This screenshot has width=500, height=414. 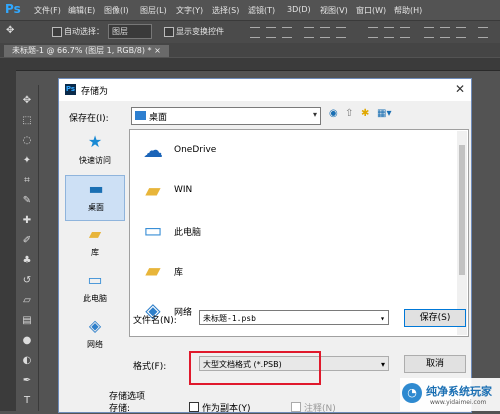 I want to click on watermark-url: www.yidaimei.com, so click(x=458, y=402).